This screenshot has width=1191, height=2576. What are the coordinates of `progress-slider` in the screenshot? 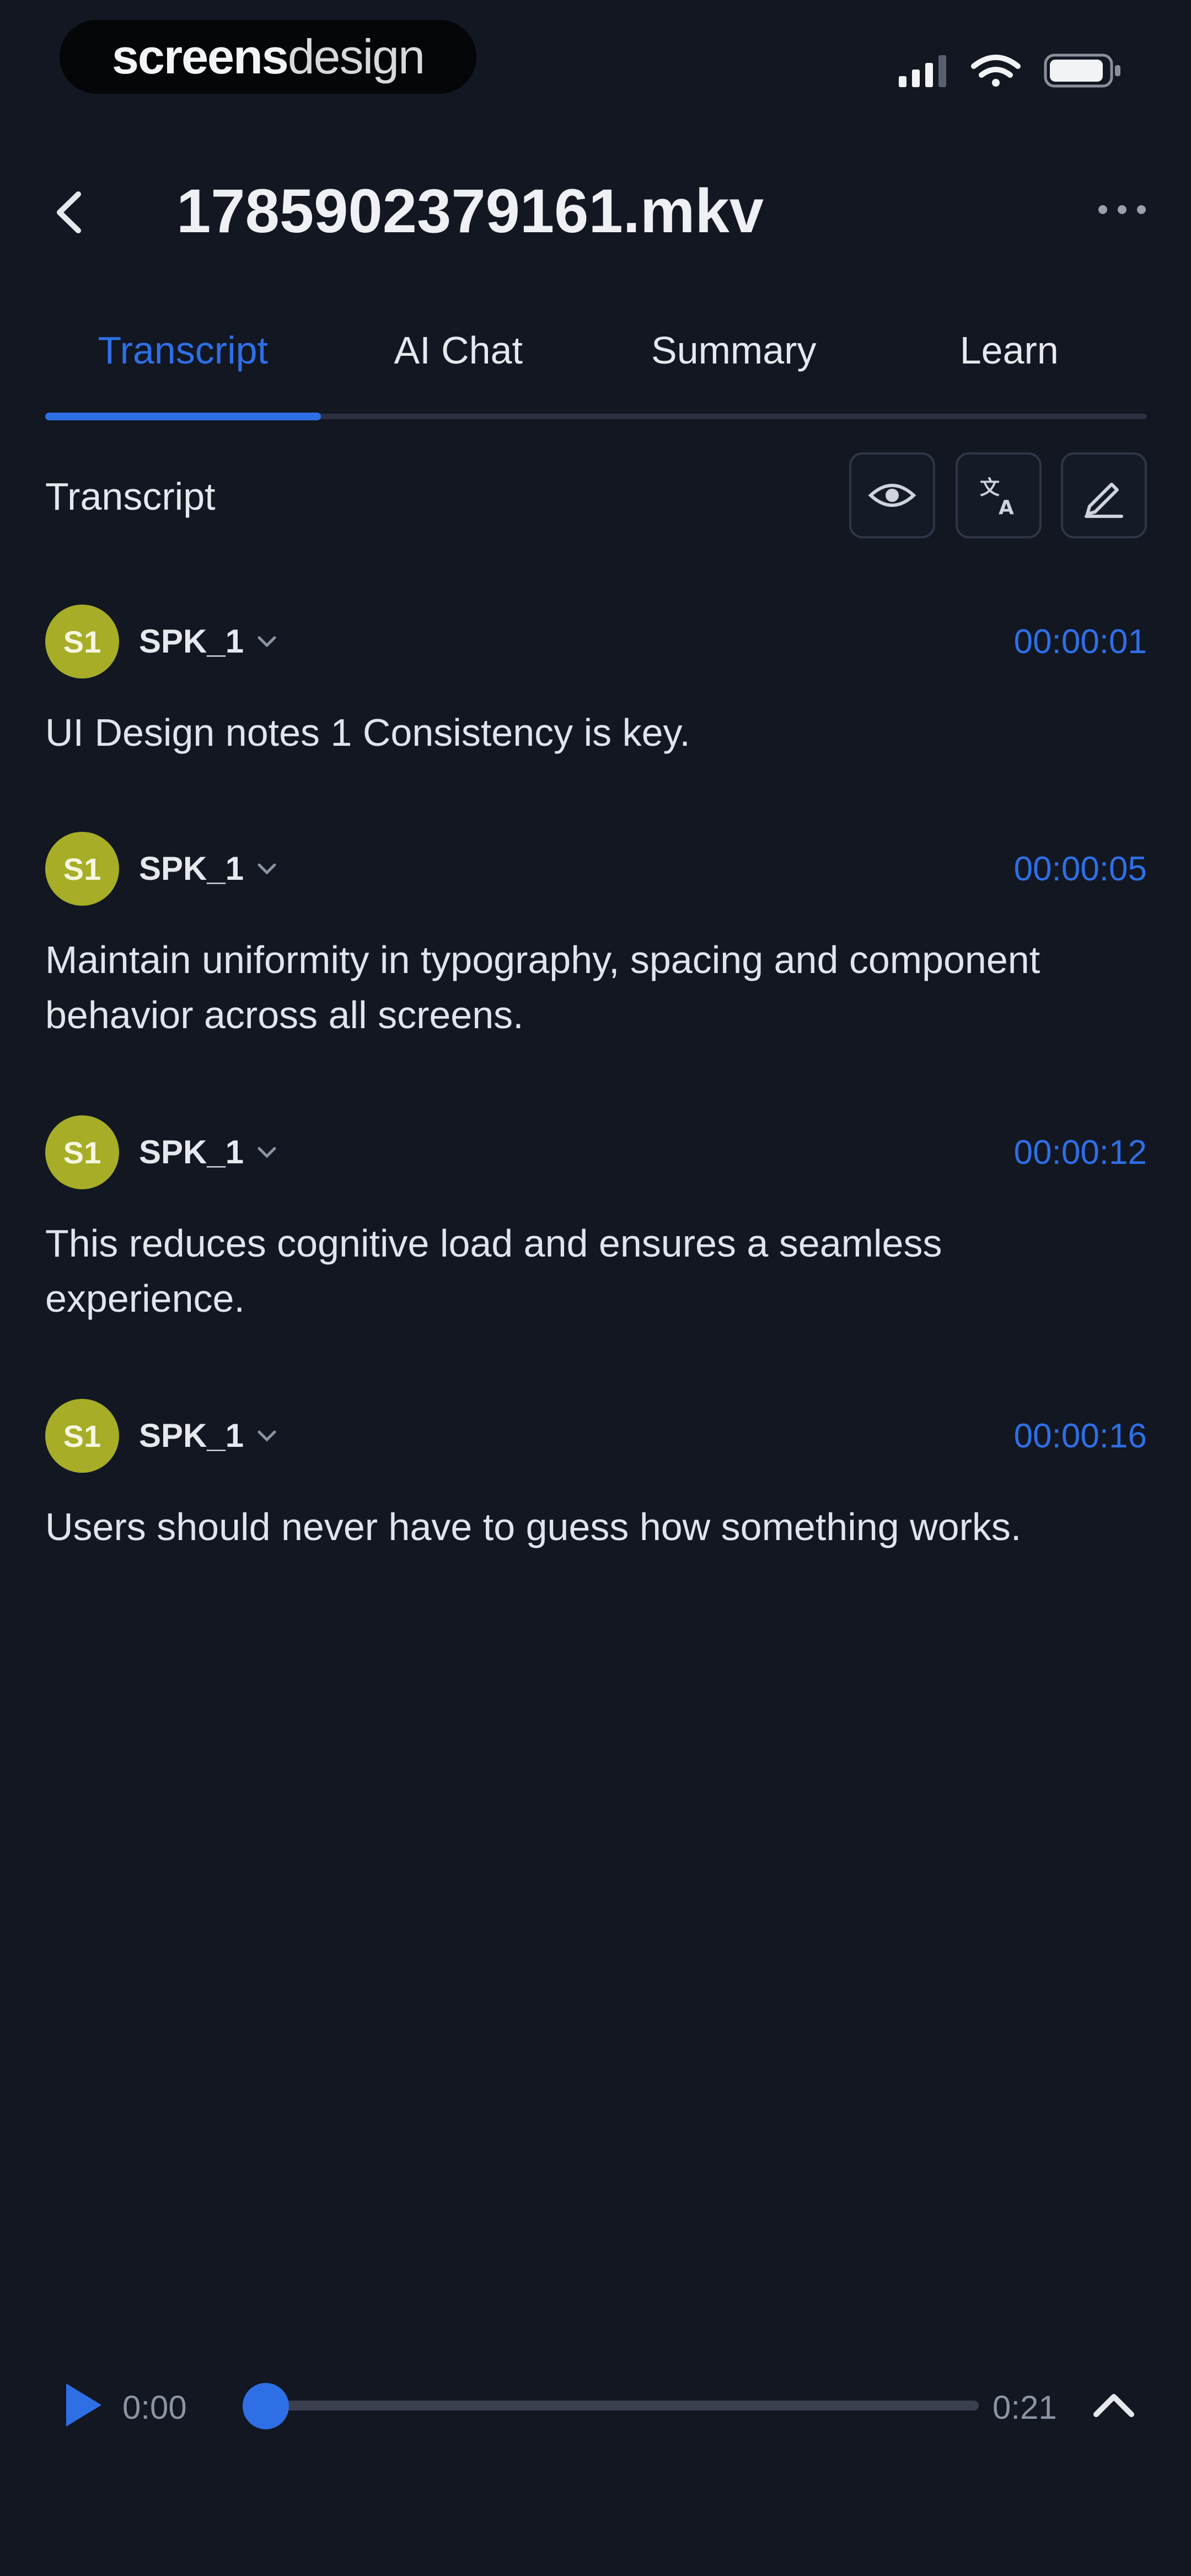 It's located at (622, 2406).